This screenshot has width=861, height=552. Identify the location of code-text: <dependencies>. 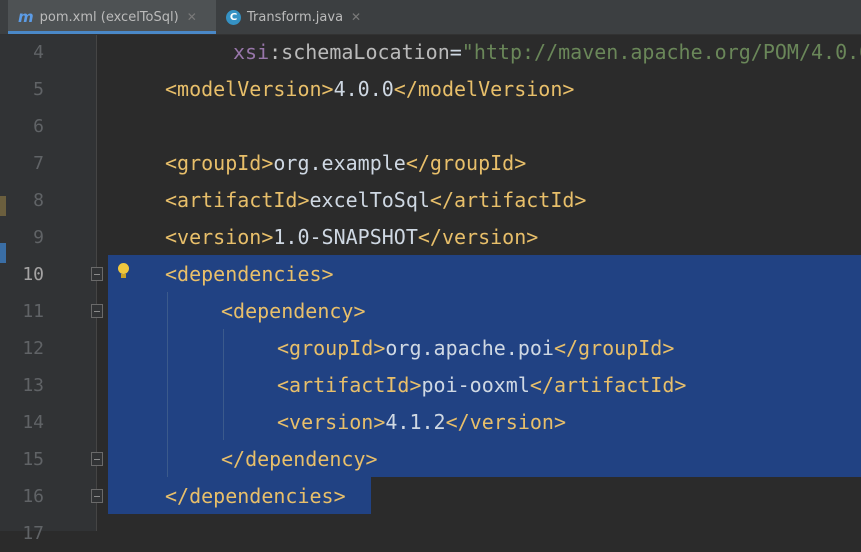
(249, 274).